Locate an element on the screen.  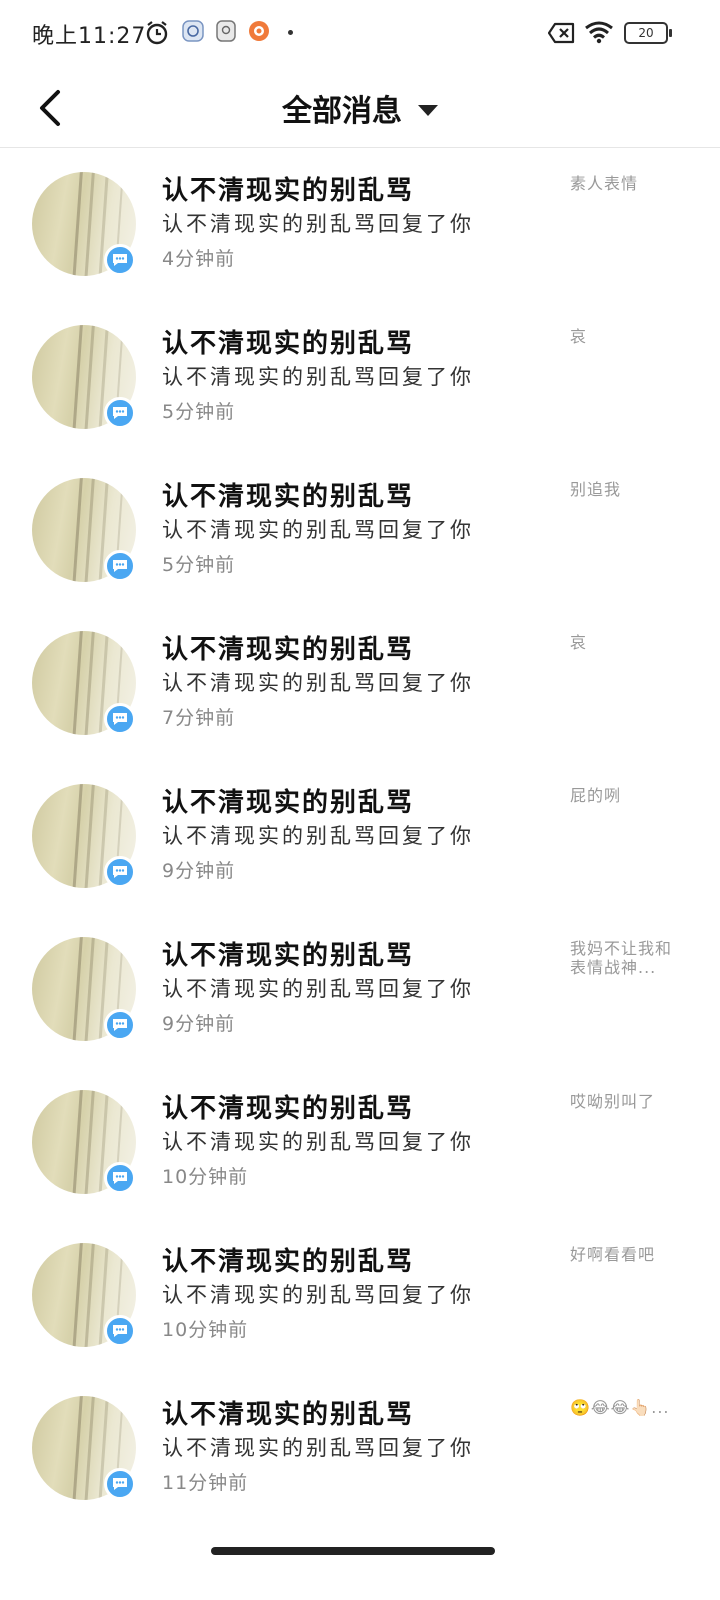
wifi-icon is located at coordinates (599, 32).